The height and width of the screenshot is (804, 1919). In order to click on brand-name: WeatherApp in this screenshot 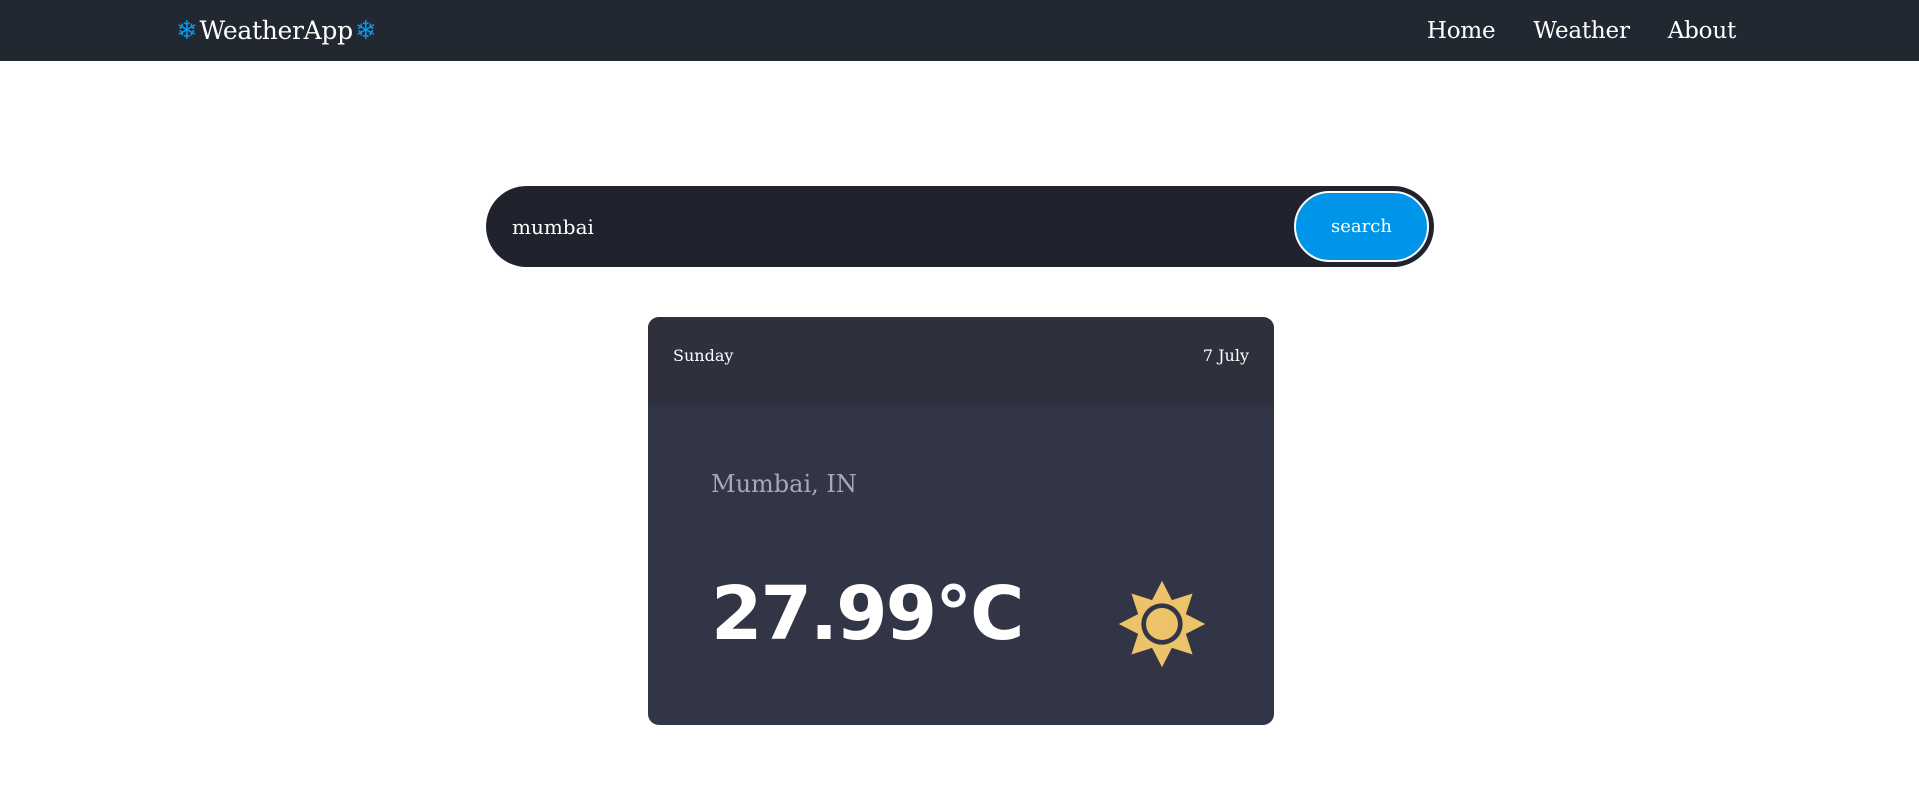, I will do `click(276, 30)`.